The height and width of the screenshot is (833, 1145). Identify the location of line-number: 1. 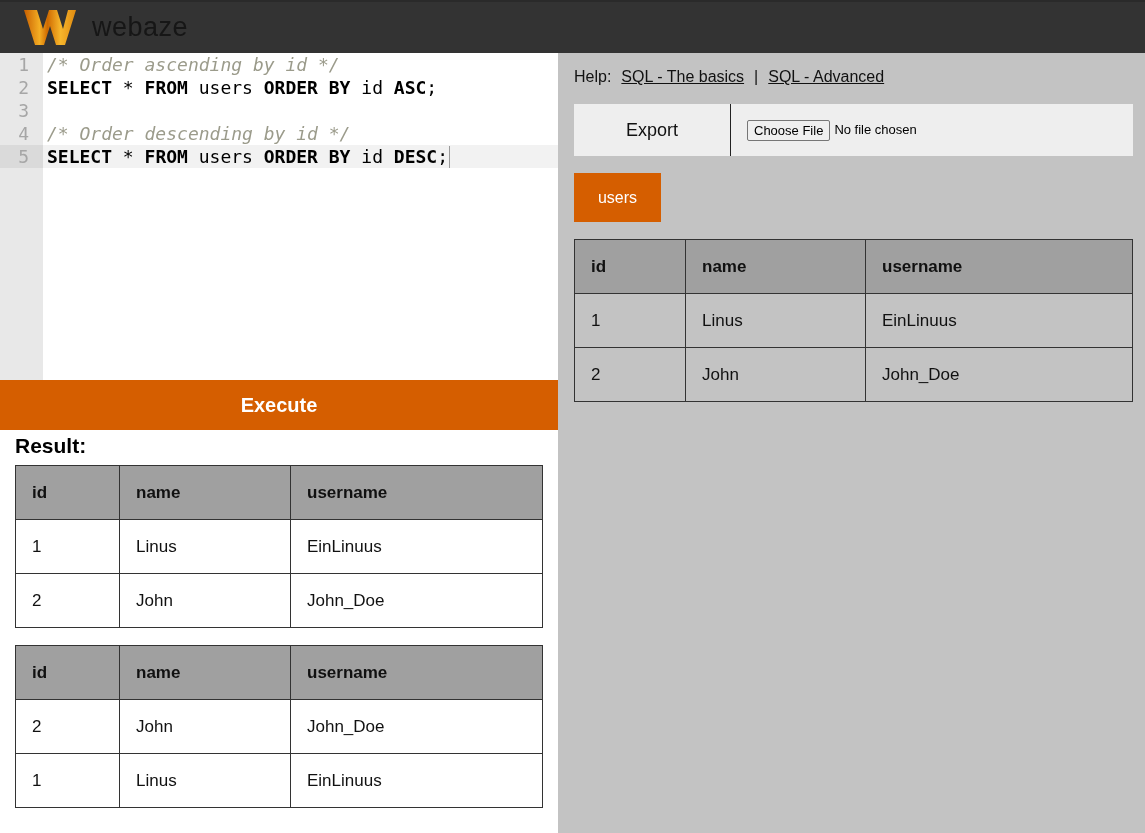
(23, 64).